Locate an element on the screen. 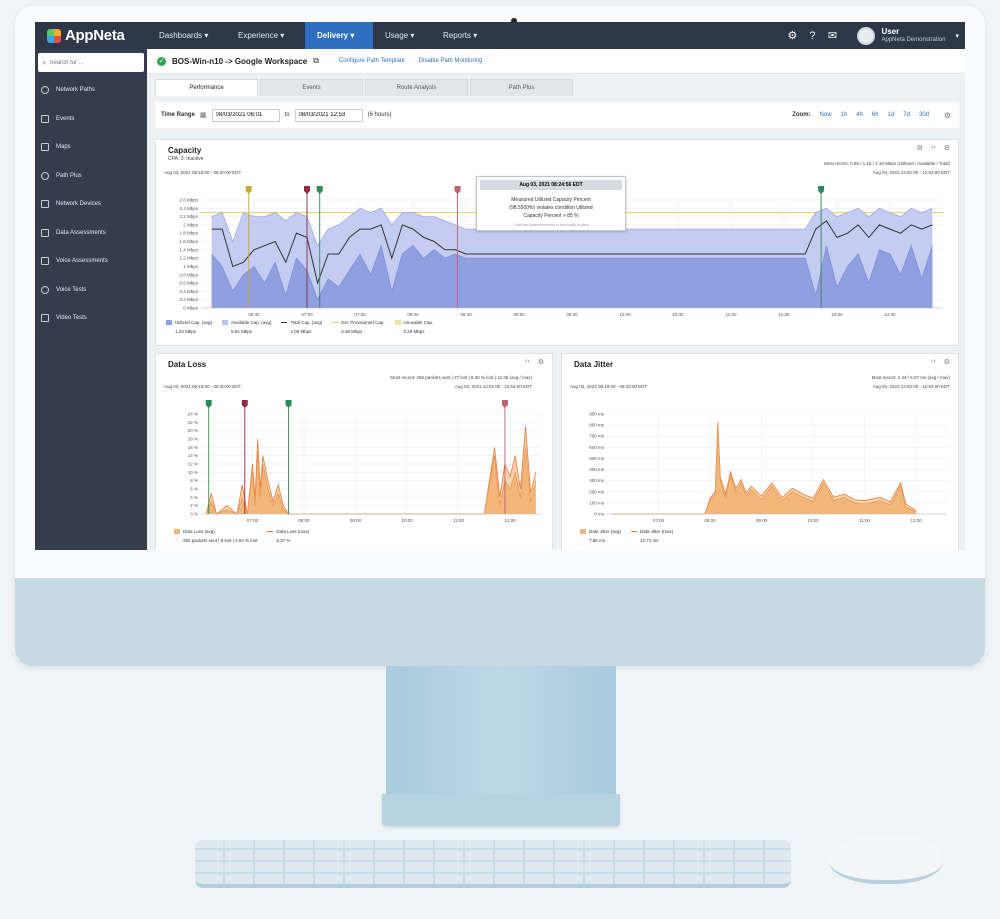 The height and width of the screenshot is (919, 1000). tab-performance: Performance is located at coordinates (206, 87).